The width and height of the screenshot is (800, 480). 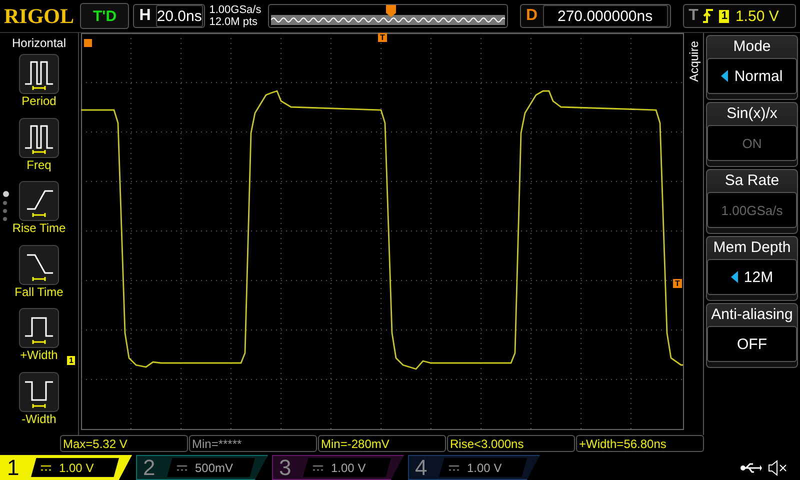 What do you see at coordinates (202, 467) in the screenshot?
I see `channel-tab: 2 500mV` at bounding box center [202, 467].